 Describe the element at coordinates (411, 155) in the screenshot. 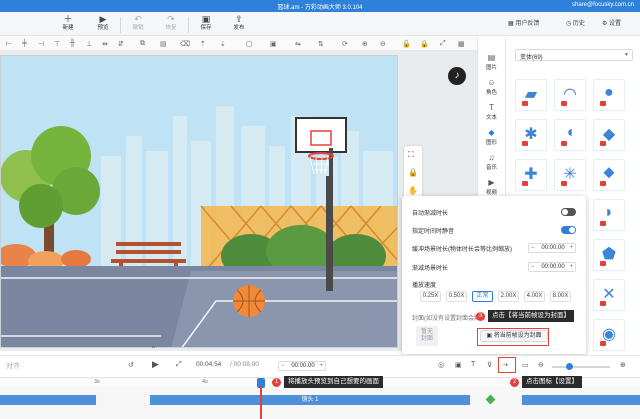

I see `fullscreen-icon: ⛶` at that location.